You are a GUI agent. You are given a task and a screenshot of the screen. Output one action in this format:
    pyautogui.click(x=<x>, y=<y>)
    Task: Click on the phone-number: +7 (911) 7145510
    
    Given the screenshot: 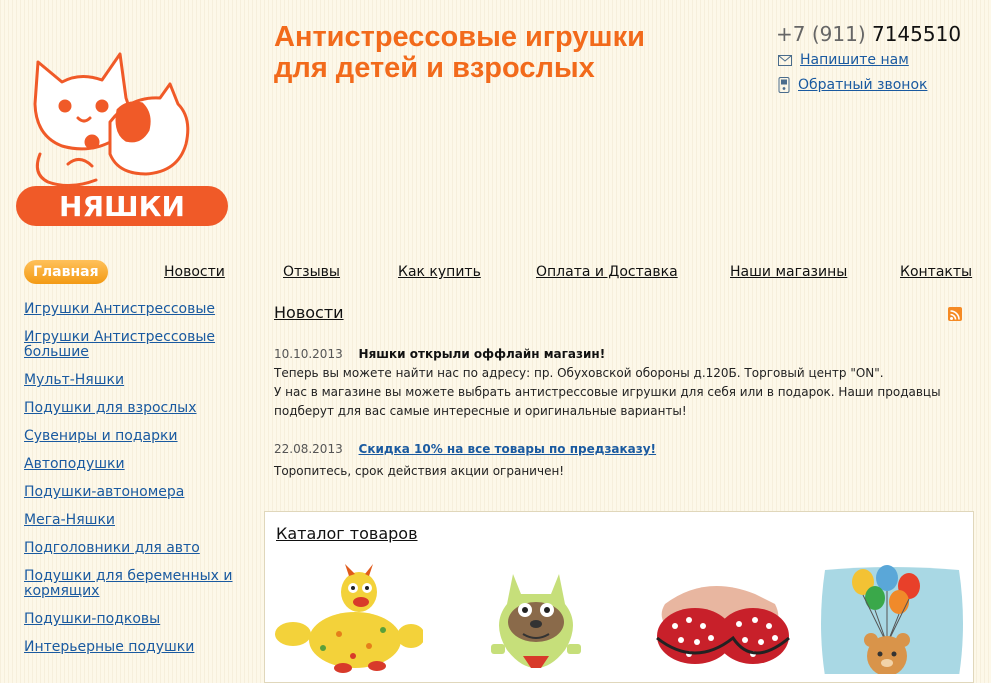 What is the action you would take?
    pyautogui.click(x=868, y=34)
    